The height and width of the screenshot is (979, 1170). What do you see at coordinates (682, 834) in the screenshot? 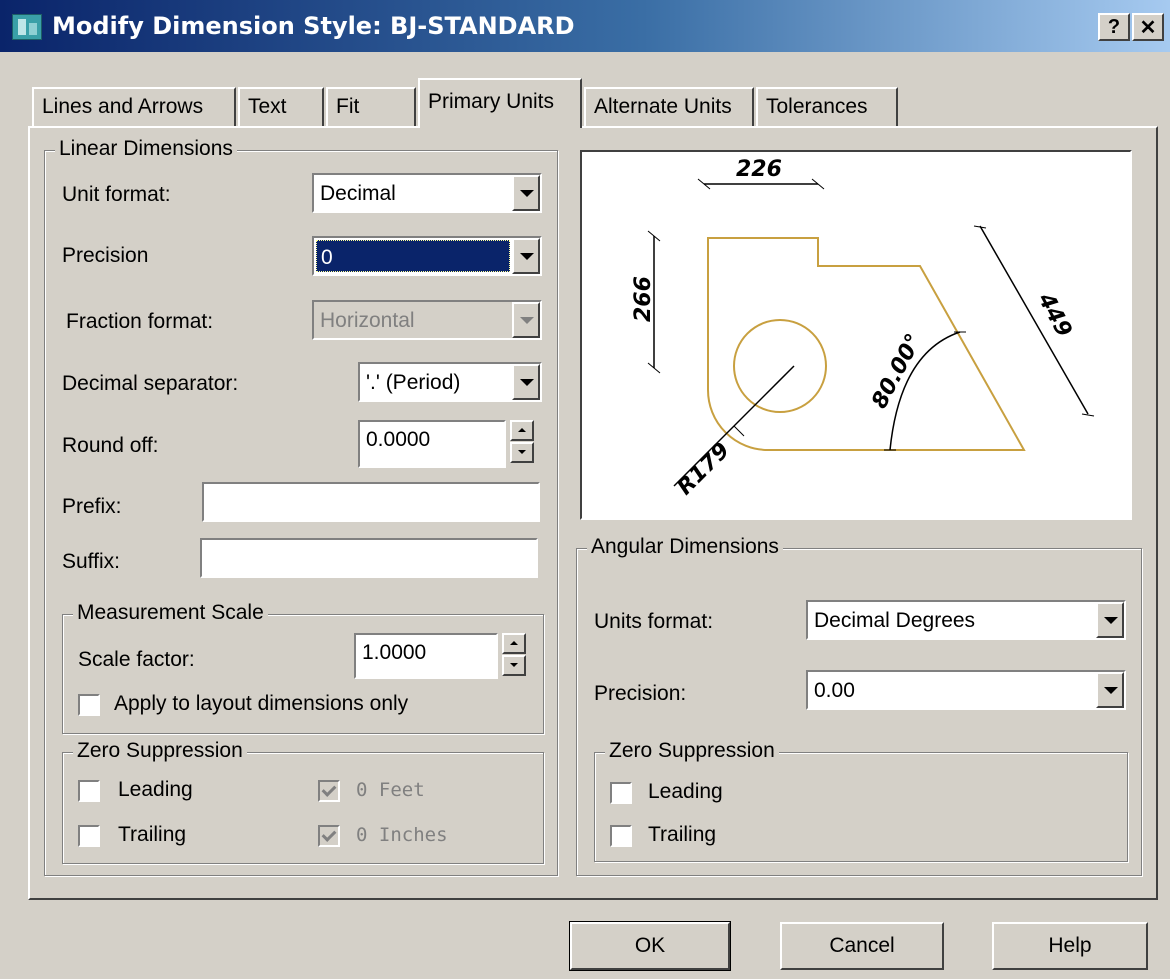
I see `angular-trailing-label: Trailing` at bounding box center [682, 834].